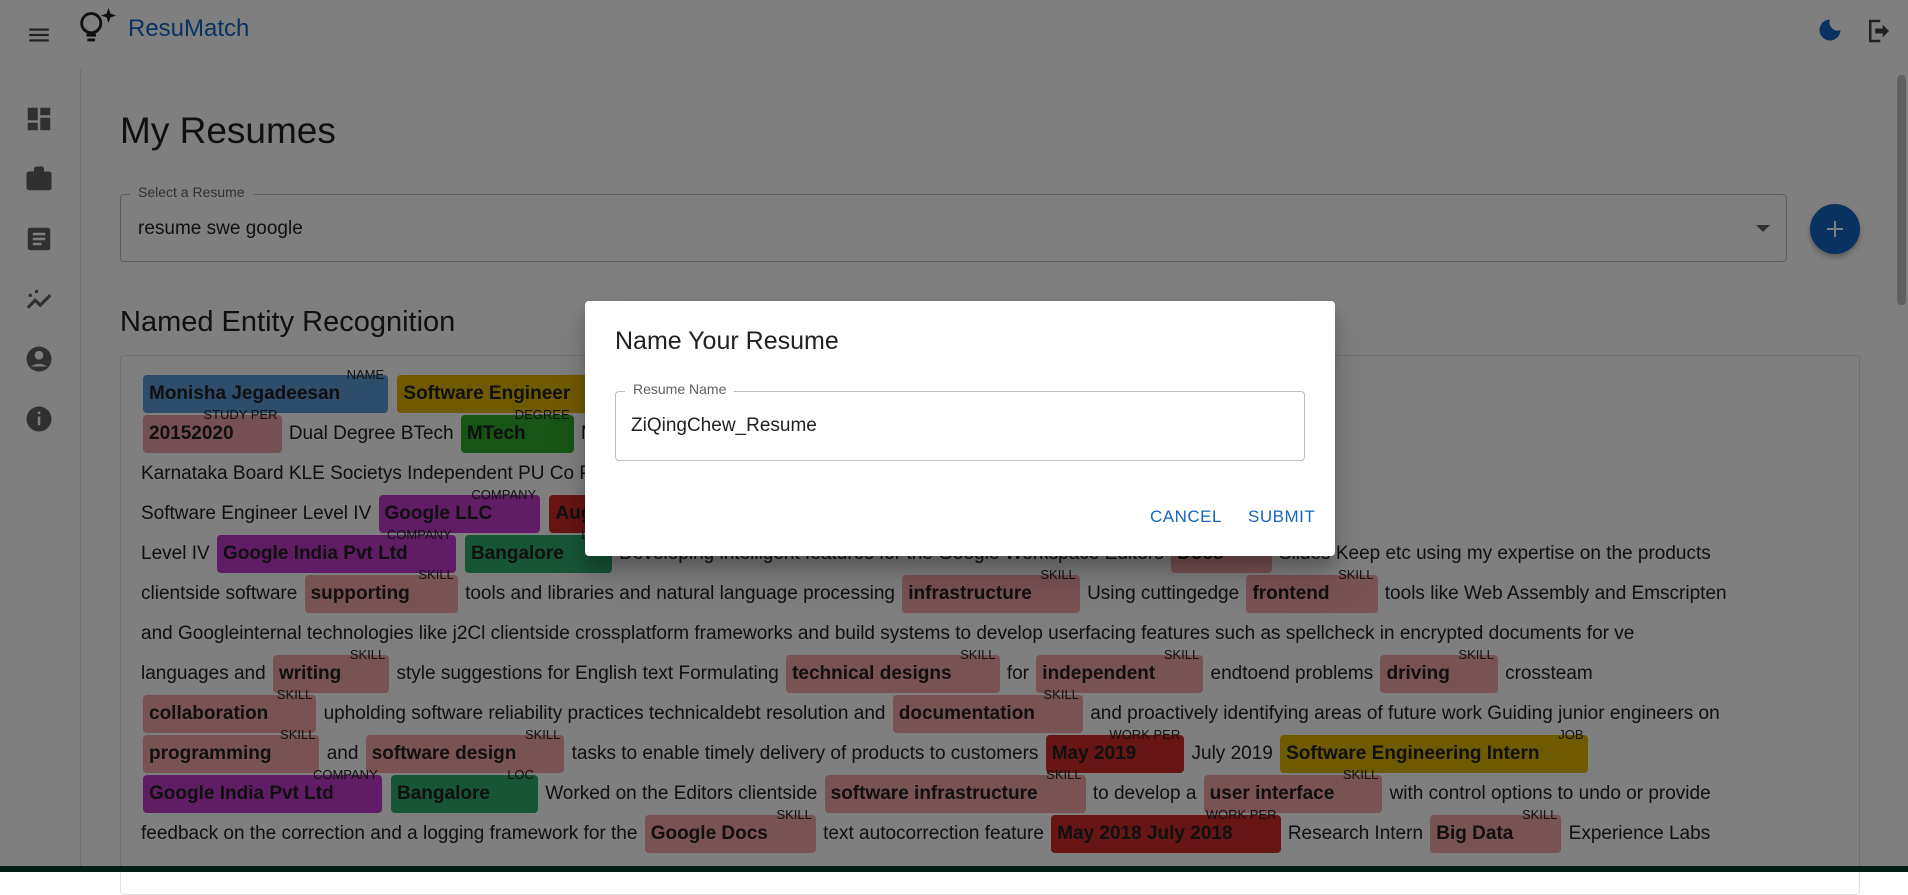 The height and width of the screenshot is (895, 1908). What do you see at coordinates (1281, 517) in the screenshot?
I see `submit-button: SUBMIT` at bounding box center [1281, 517].